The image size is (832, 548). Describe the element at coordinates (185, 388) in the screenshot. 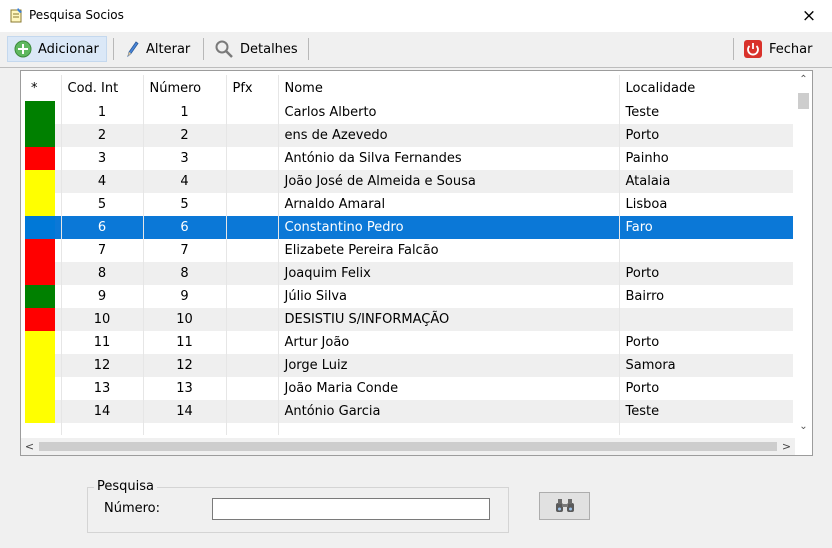

I see `numero-cell: 13` at that location.